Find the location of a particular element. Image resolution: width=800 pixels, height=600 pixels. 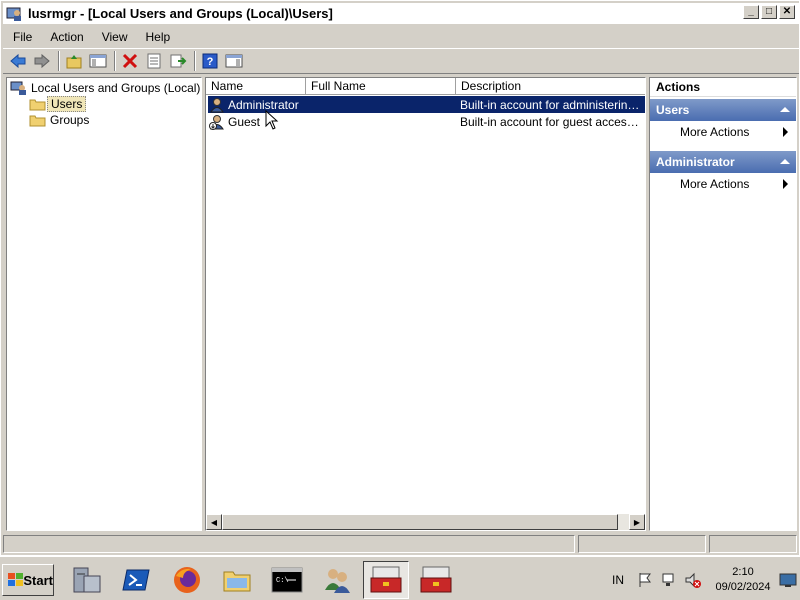

cmd-icon: C:\ is located at coordinates (287, 580).